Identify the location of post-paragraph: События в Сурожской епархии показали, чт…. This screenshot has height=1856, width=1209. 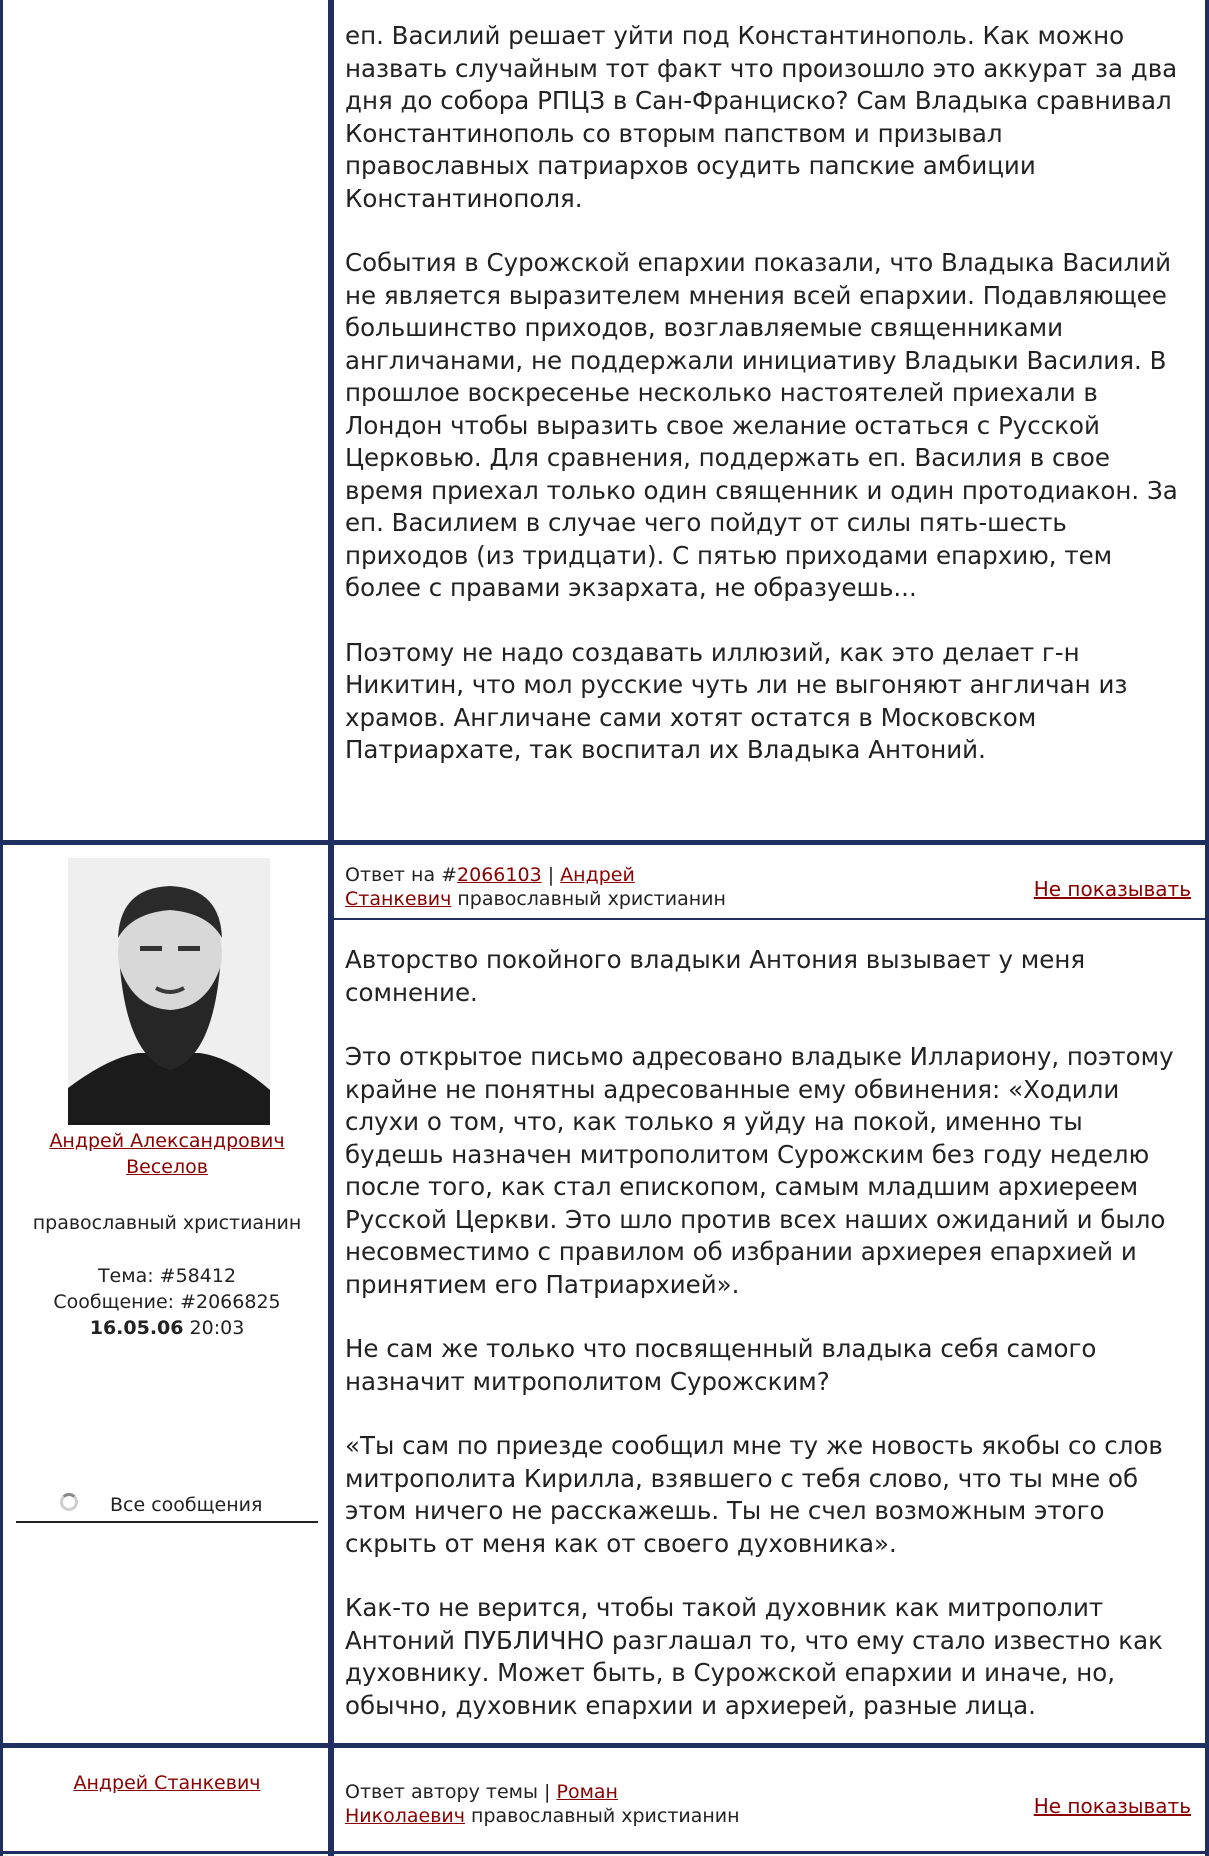
(761, 425).